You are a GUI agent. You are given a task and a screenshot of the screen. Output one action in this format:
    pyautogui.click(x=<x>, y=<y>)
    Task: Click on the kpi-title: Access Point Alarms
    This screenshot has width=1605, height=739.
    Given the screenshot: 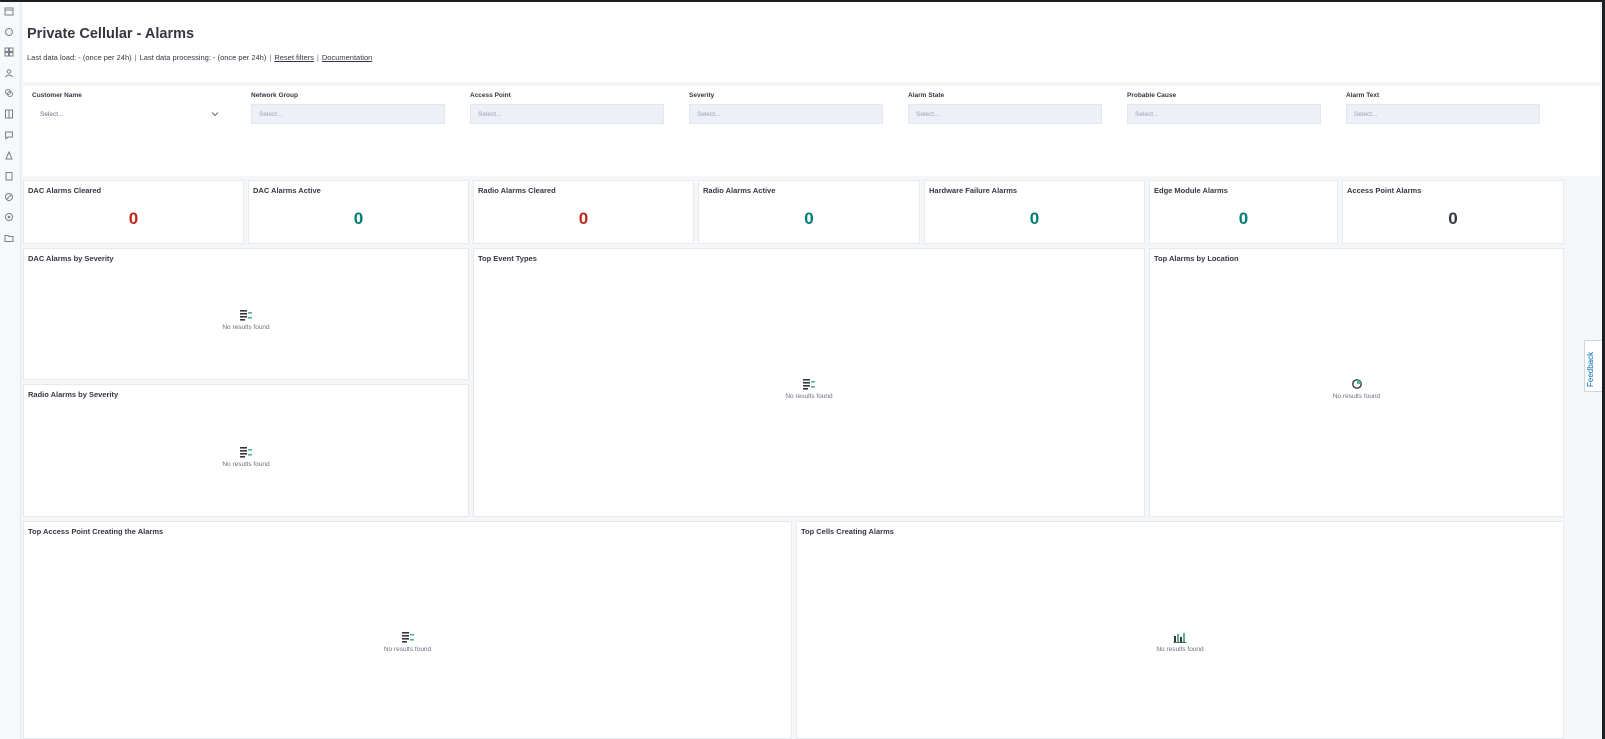 What is the action you would take?
    pyautogui.click(x=1384, y=190)
    